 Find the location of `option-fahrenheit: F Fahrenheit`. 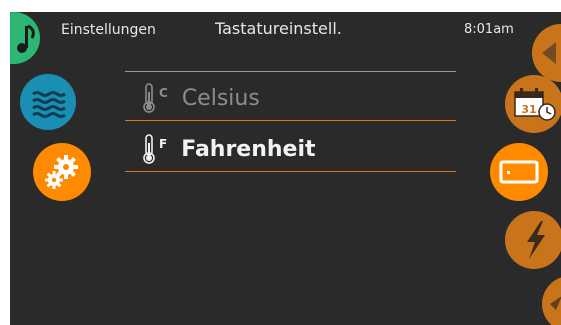

option-fahrenheit: F Fahrenheit is located at coordinates (229, 149).